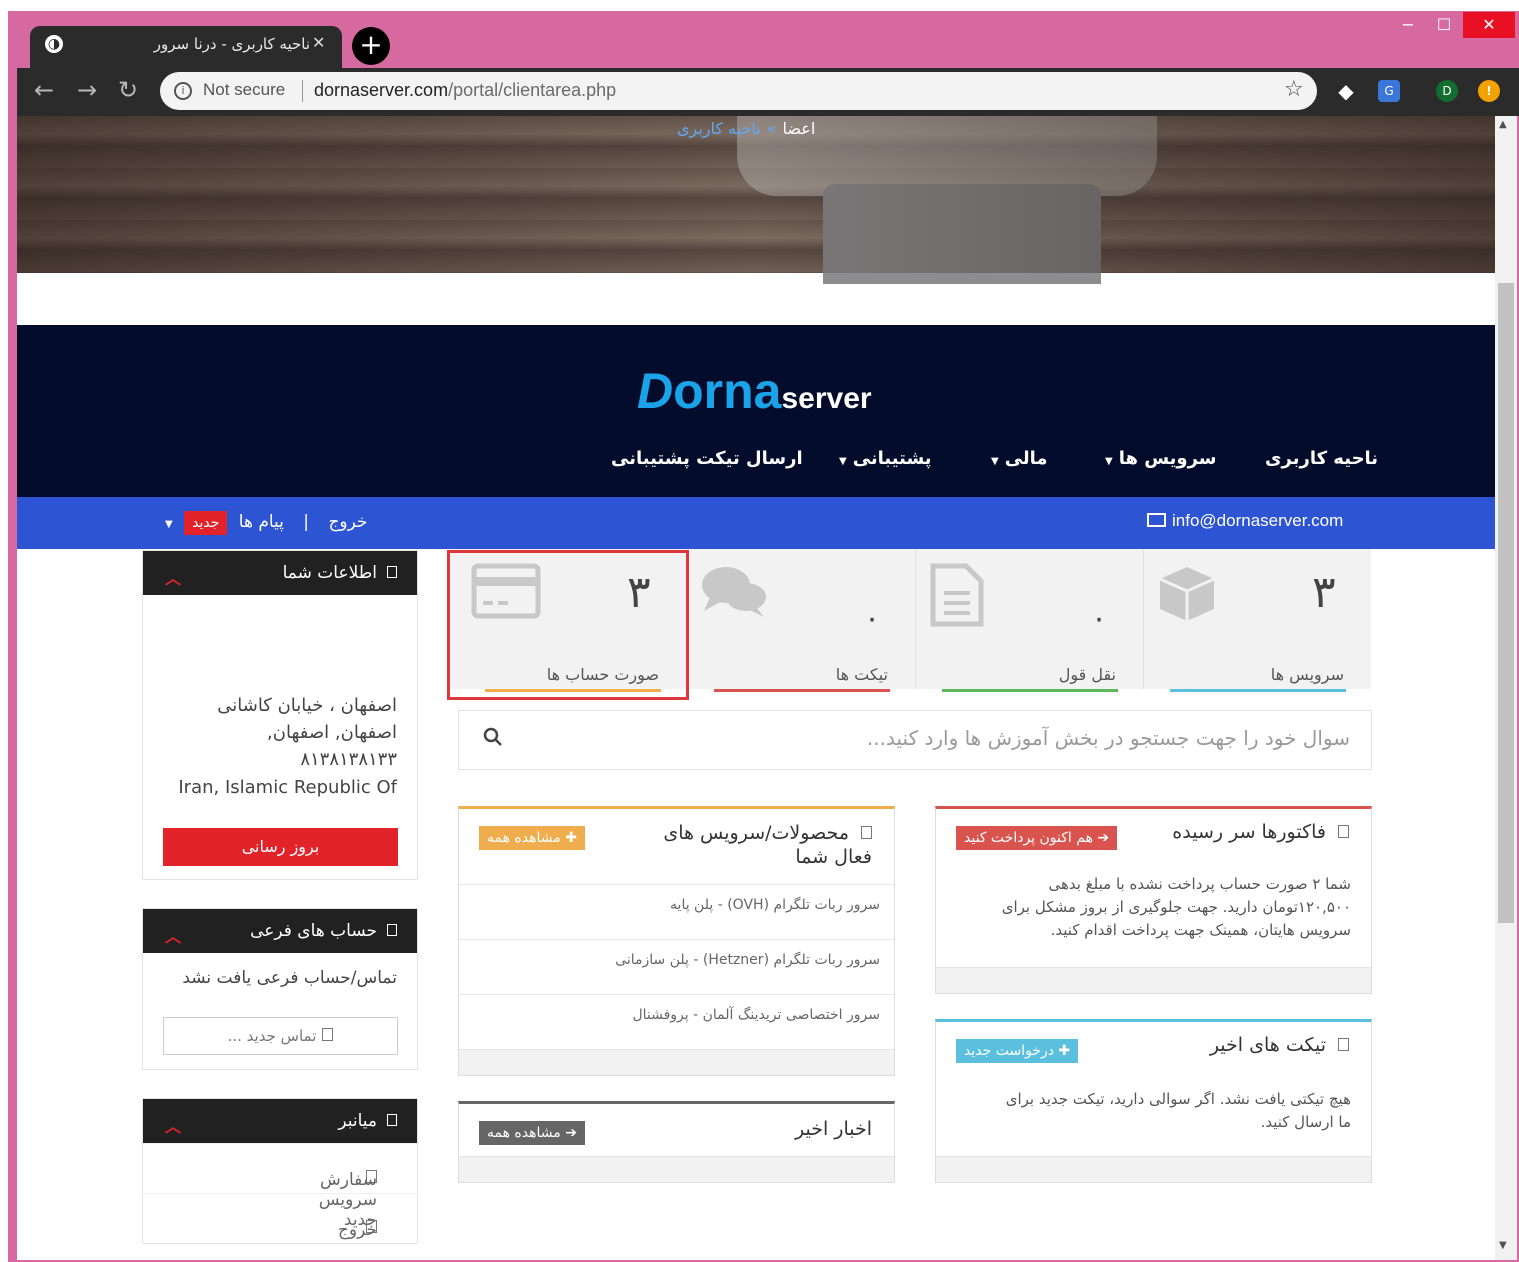 This screenshot has width=1519, height=1262. I want to click on messages-link: پیام ها, so click(261, 522).